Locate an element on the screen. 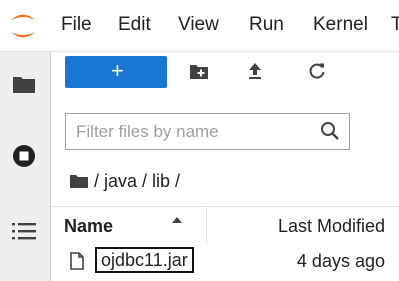 The image size is (399, 281). toc-icon is located at coordinates (24, 231).